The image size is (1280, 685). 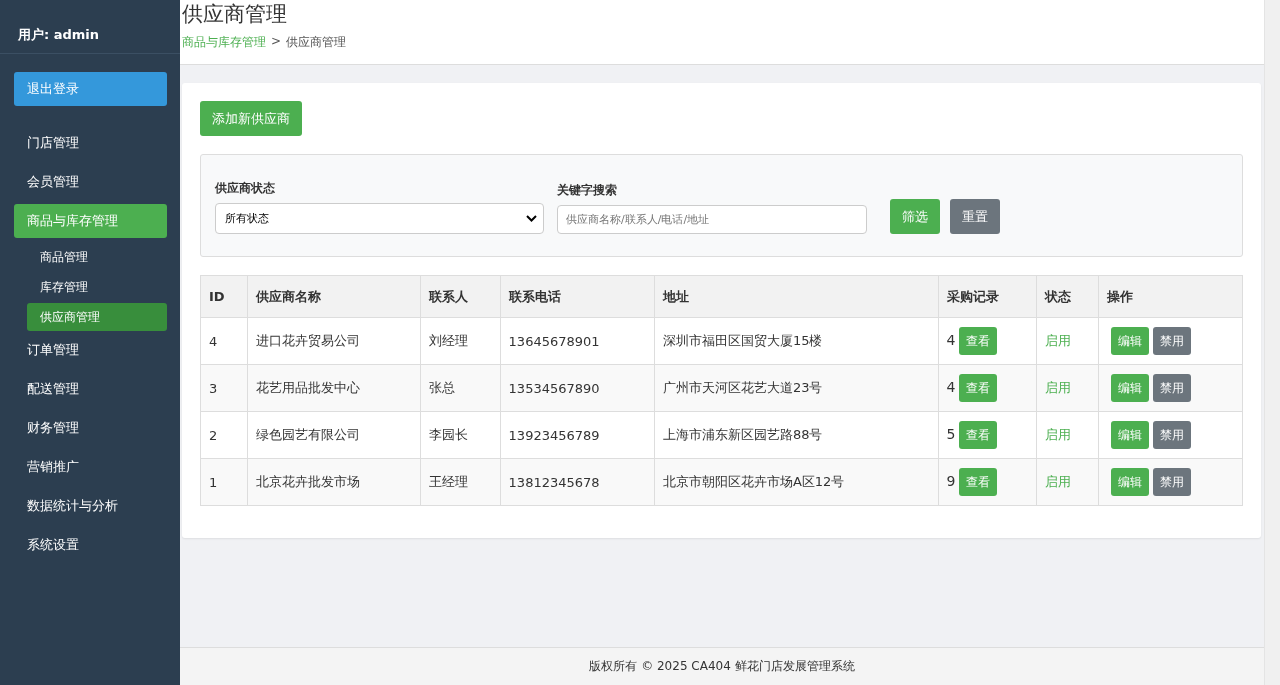 What do you see at coordinates (90, 143) in the screenshot?
I see `nav-item: 门店管理` at bounding box center [90, 143].